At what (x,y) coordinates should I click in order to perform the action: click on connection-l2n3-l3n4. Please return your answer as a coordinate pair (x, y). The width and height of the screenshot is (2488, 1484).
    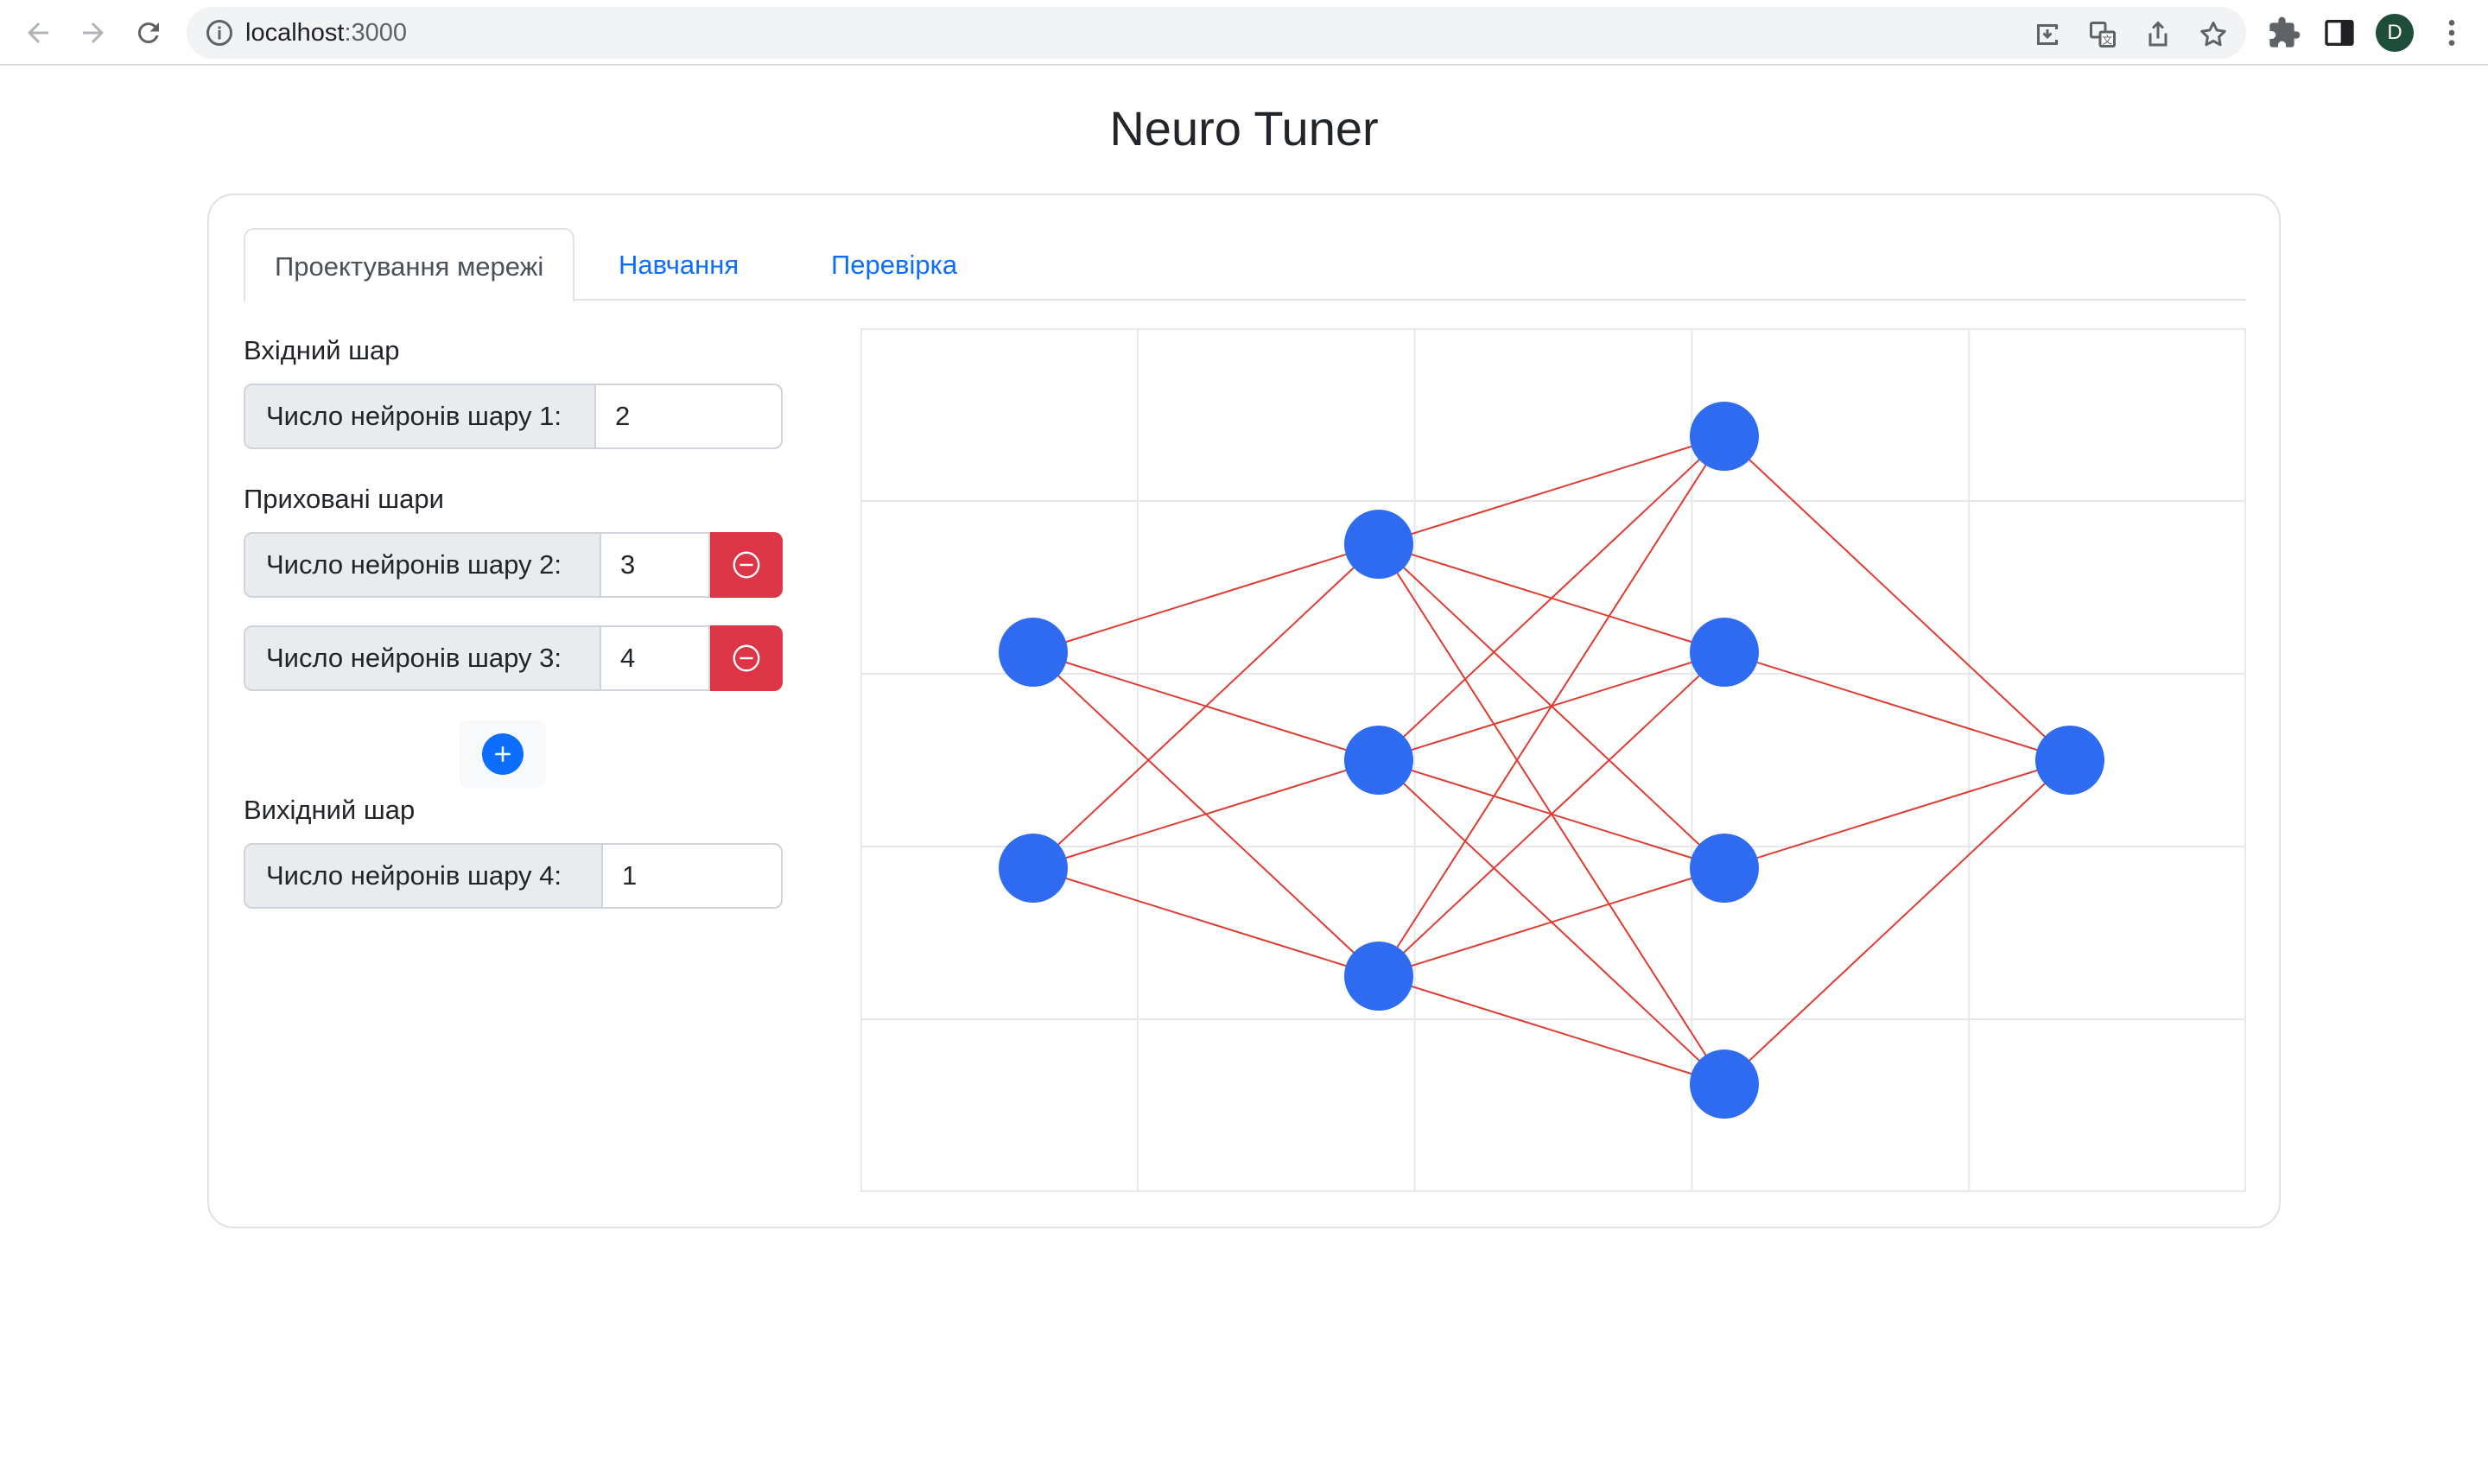
    Looking at the image, I should click on (1551, 1030).